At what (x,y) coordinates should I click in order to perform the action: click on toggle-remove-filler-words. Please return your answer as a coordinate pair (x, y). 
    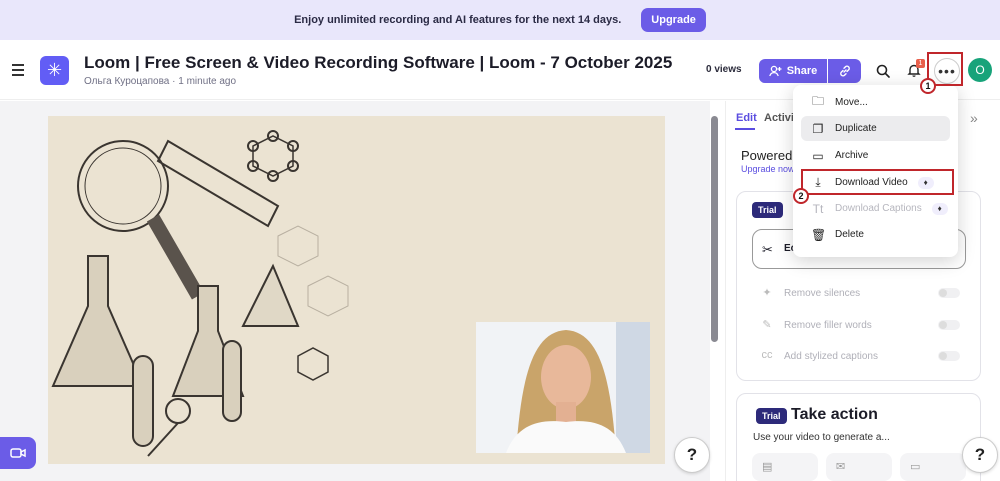
    Looking at the image, I should click on (949, 325).